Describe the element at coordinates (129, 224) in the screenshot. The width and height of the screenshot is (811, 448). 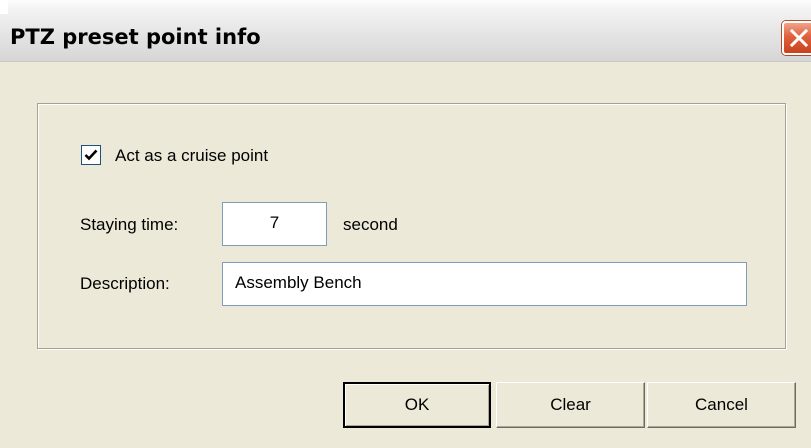
I see `staying-time-label: Staying time:` at that location.